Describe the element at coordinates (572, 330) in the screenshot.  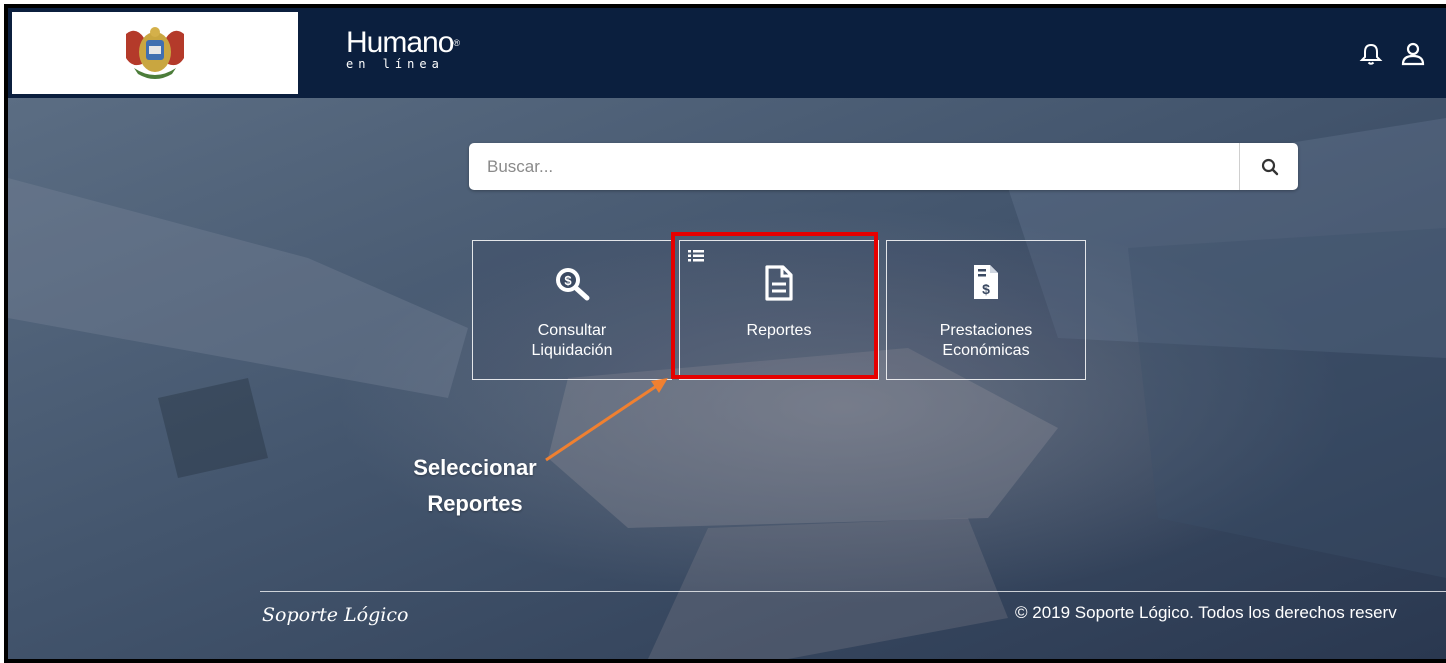
I see `tile-label-line1: Consultar` at that location.